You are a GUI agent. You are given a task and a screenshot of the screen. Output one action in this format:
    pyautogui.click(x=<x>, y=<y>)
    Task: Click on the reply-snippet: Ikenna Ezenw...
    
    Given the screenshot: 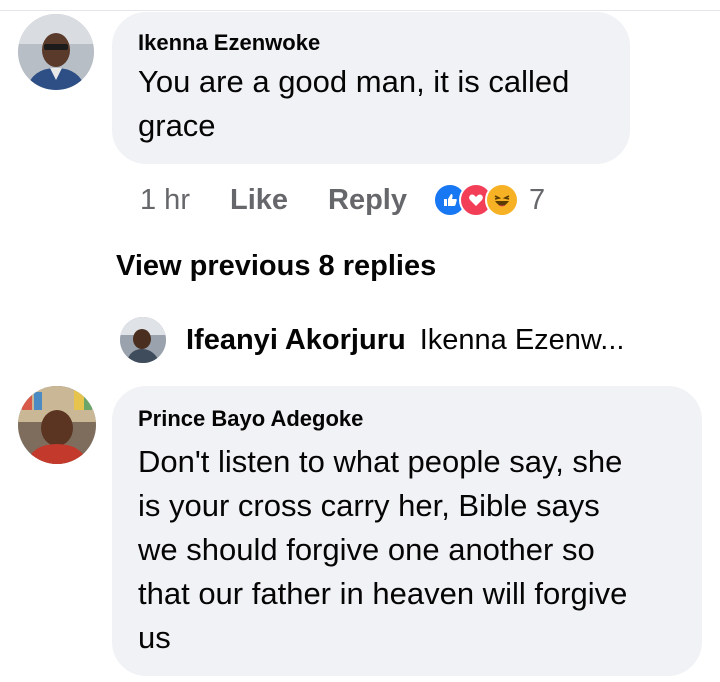 What is the action you would take?
    pyautogui.click(x=522, y=339)
    